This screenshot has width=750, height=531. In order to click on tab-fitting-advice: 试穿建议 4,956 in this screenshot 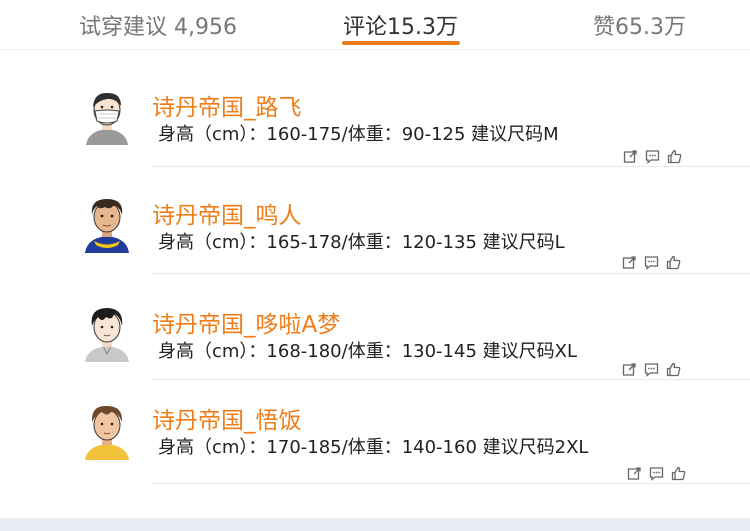, I will do `click(158, 25)`.